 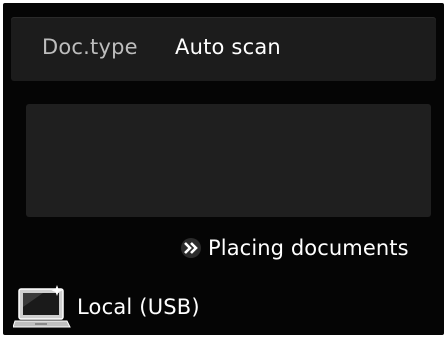 I want to click on double-chevron-right-icon, so click(x=191, y=248).